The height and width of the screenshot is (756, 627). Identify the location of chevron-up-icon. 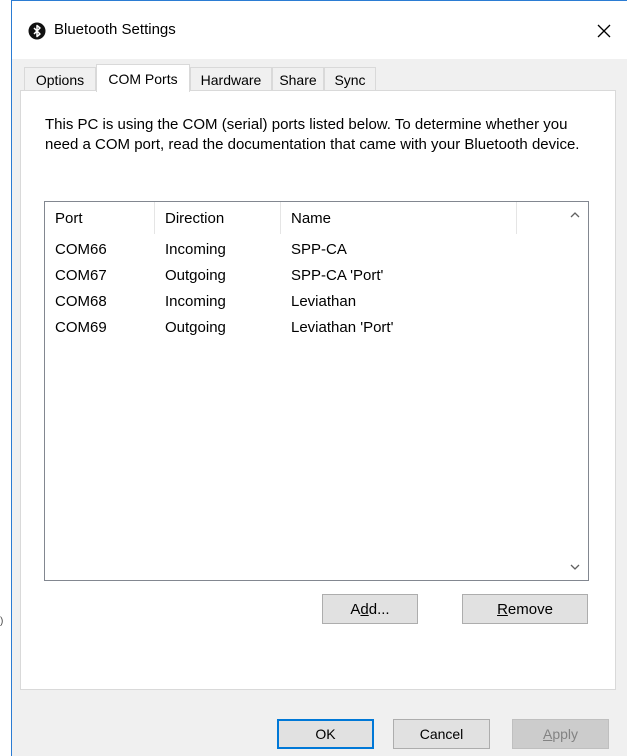
(575, 215).